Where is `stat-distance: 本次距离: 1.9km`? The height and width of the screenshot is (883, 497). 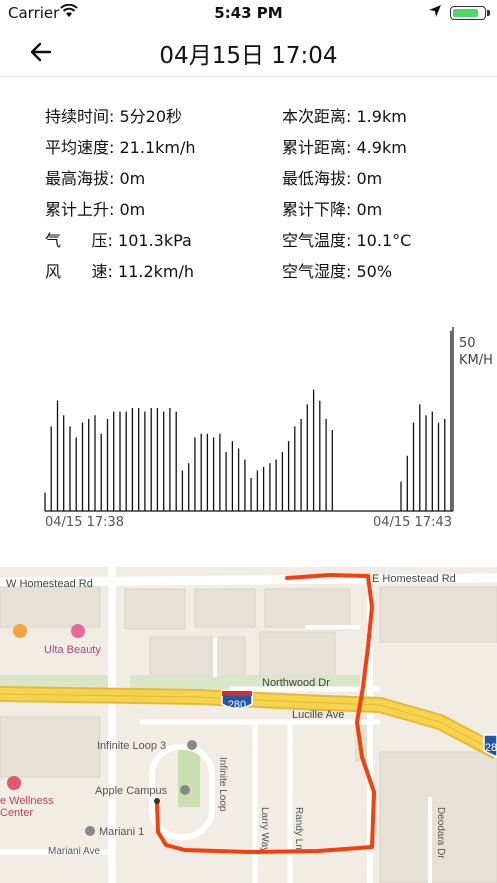 stat-distance: 本次距离: 1.9km is located at coordinates (344, 117).